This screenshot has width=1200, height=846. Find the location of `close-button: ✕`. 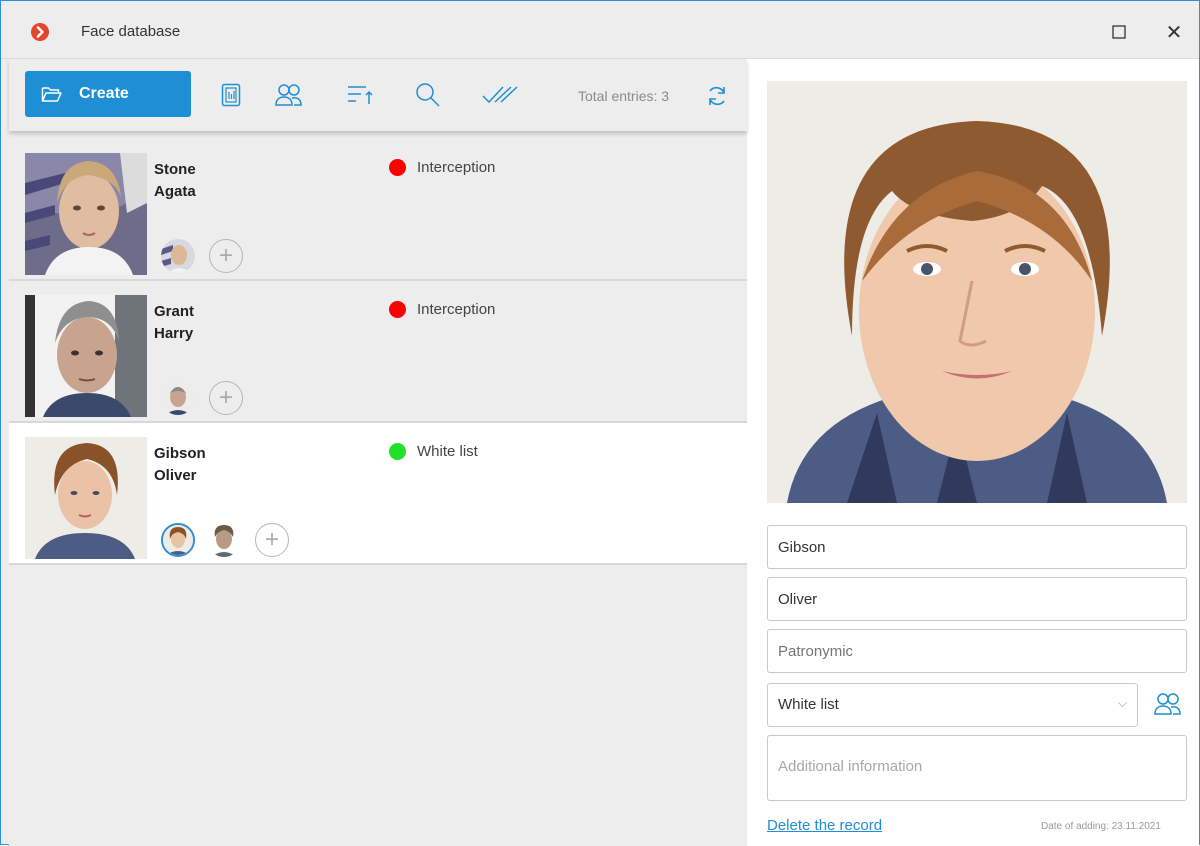

close-button: ✕ is located at coordinates (1174, 32).